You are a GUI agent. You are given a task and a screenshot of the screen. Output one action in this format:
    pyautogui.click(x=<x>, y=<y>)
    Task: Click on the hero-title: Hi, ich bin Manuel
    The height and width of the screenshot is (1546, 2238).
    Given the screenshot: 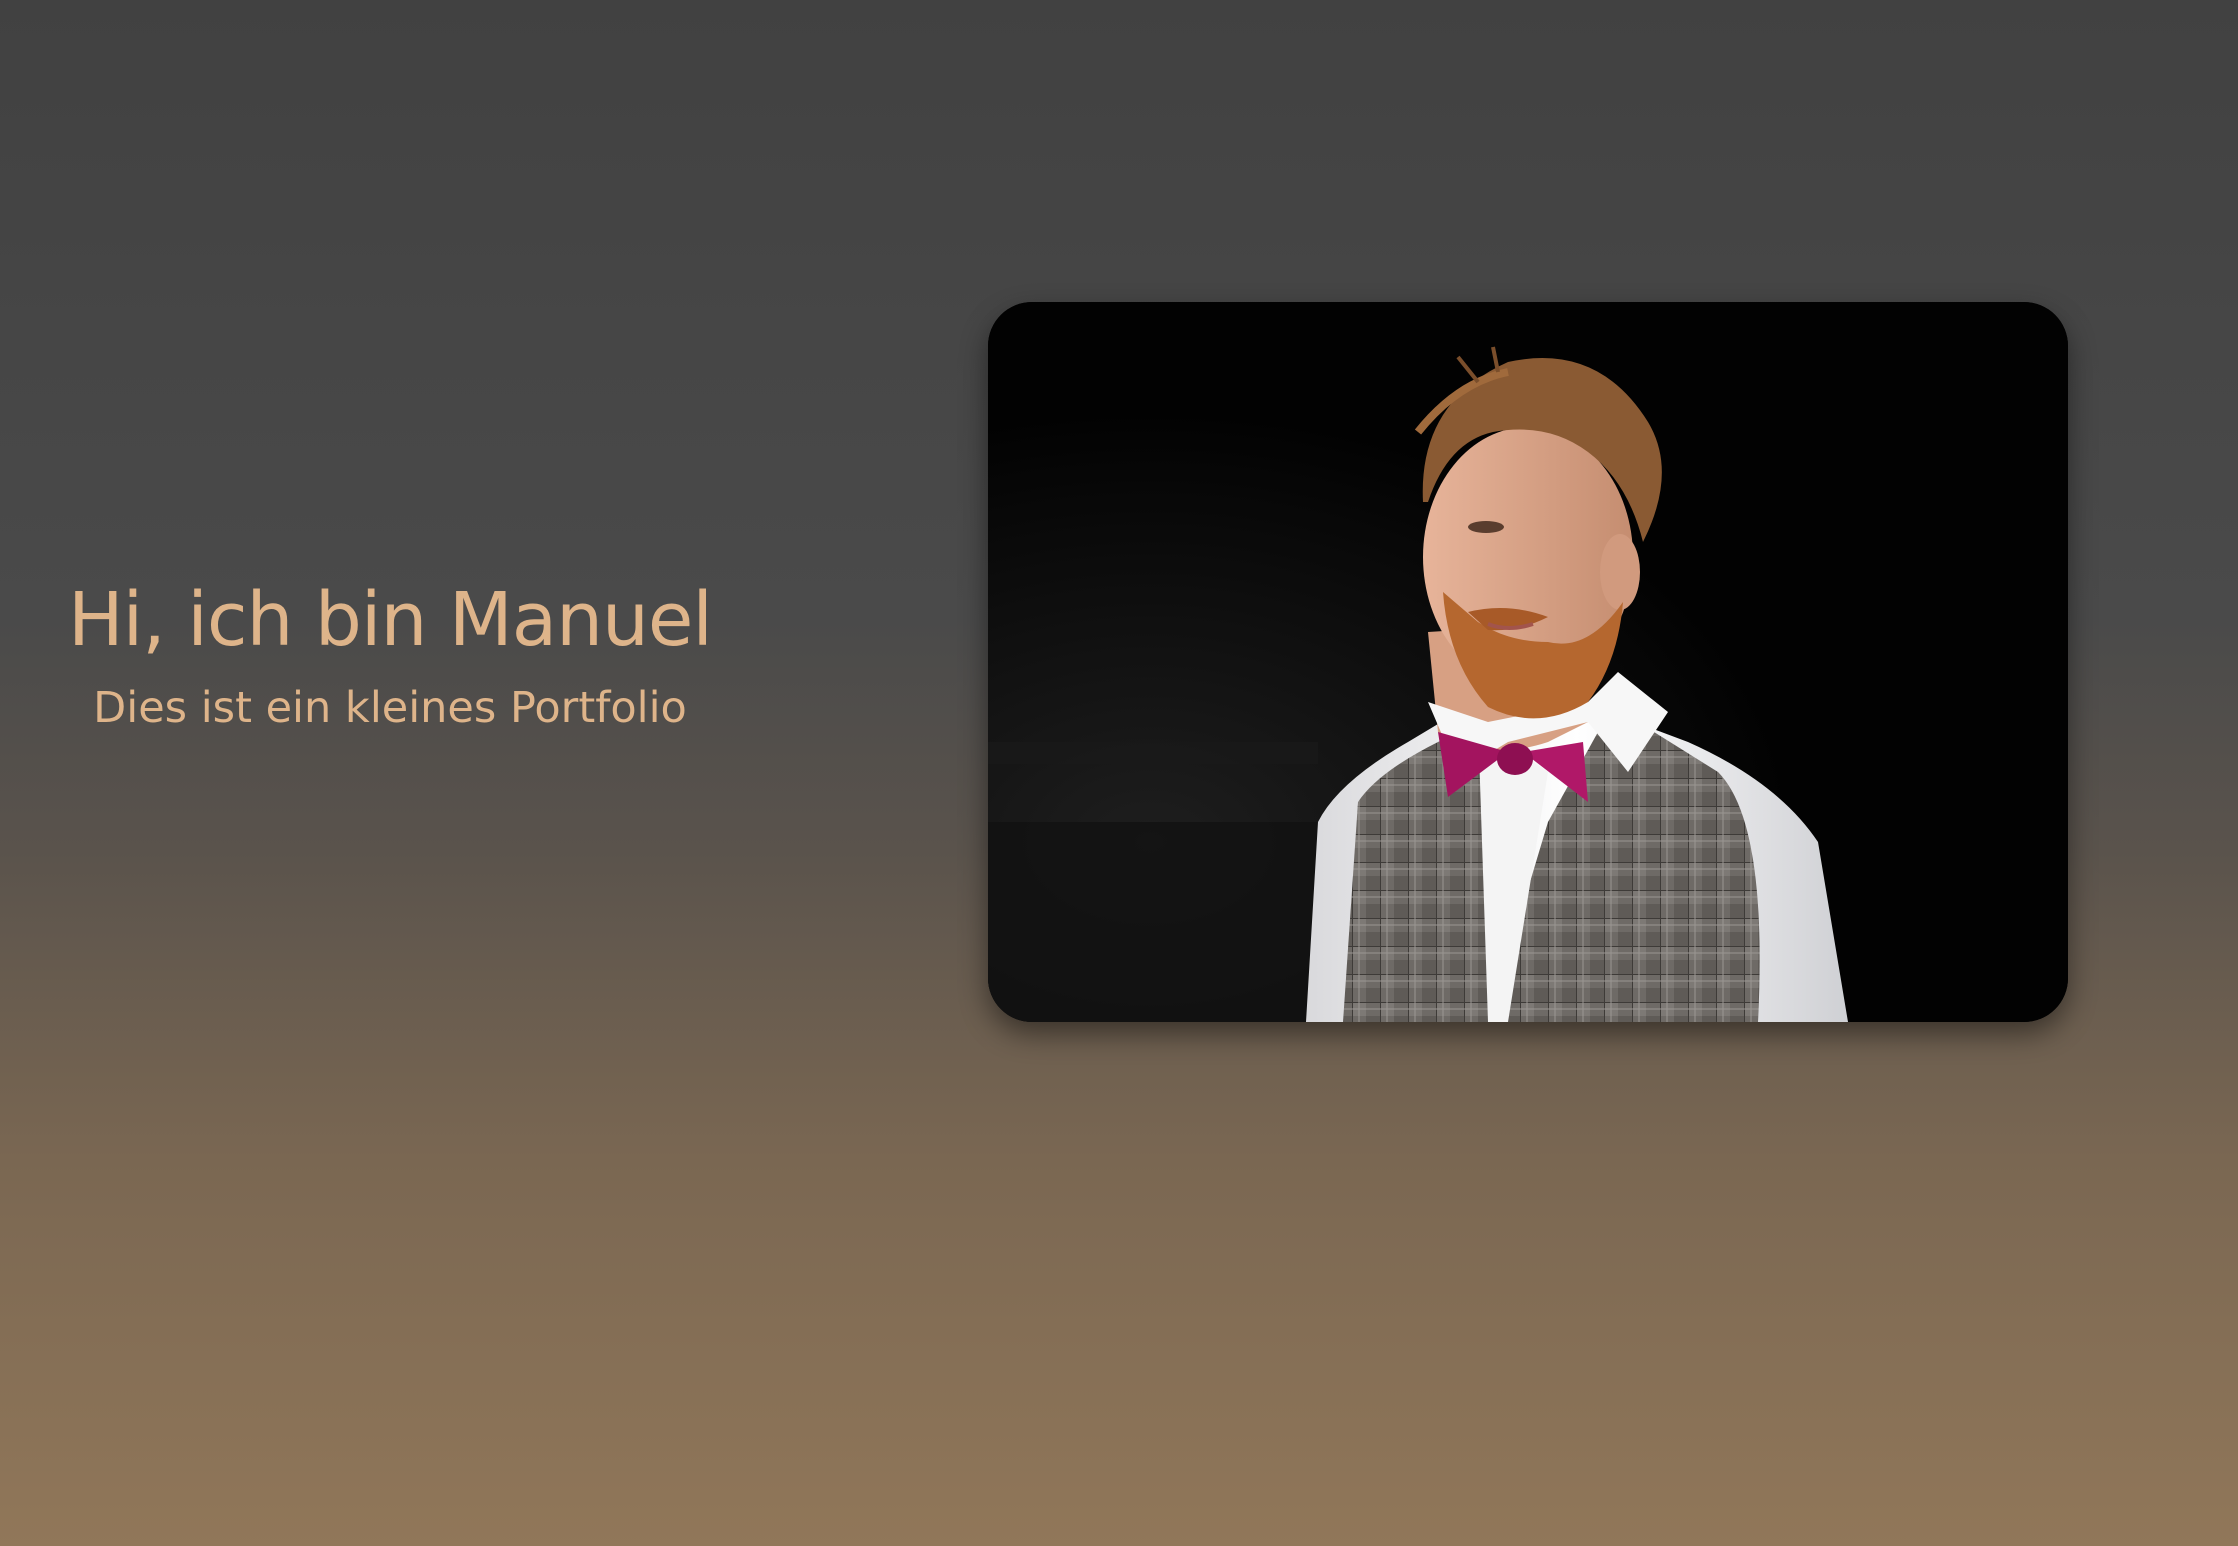 What is the action you would take?
    pyautogui.click(x=390, y=620)
    